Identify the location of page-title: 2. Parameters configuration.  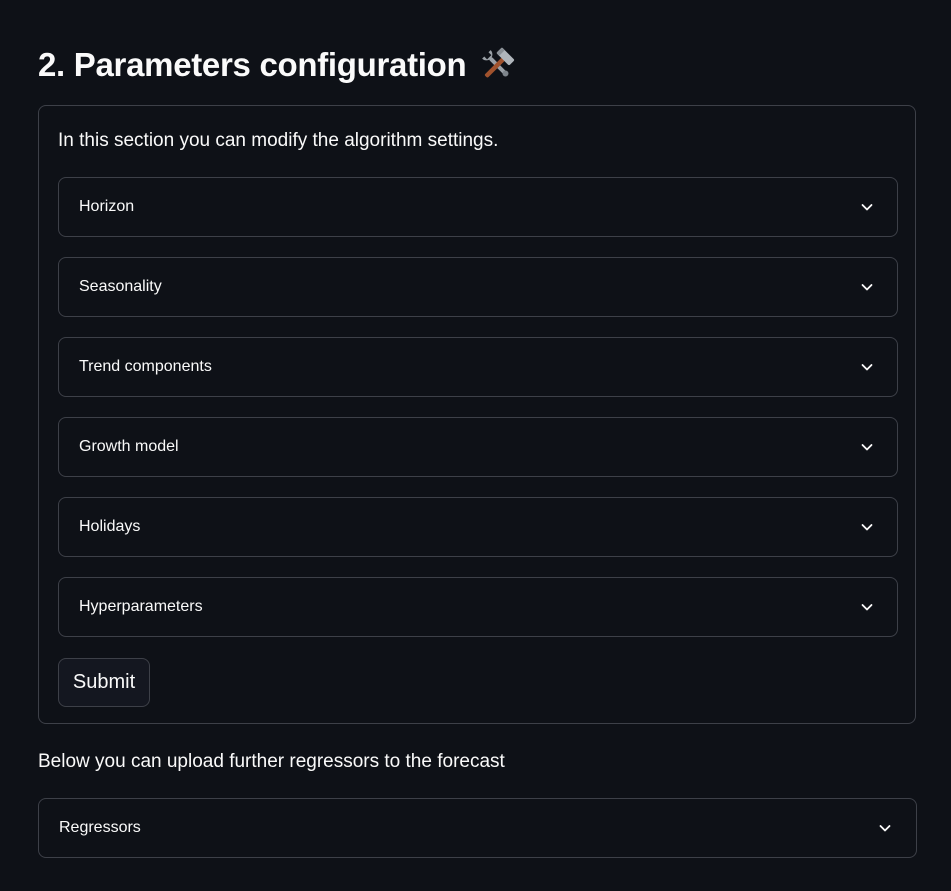
(277, 65).